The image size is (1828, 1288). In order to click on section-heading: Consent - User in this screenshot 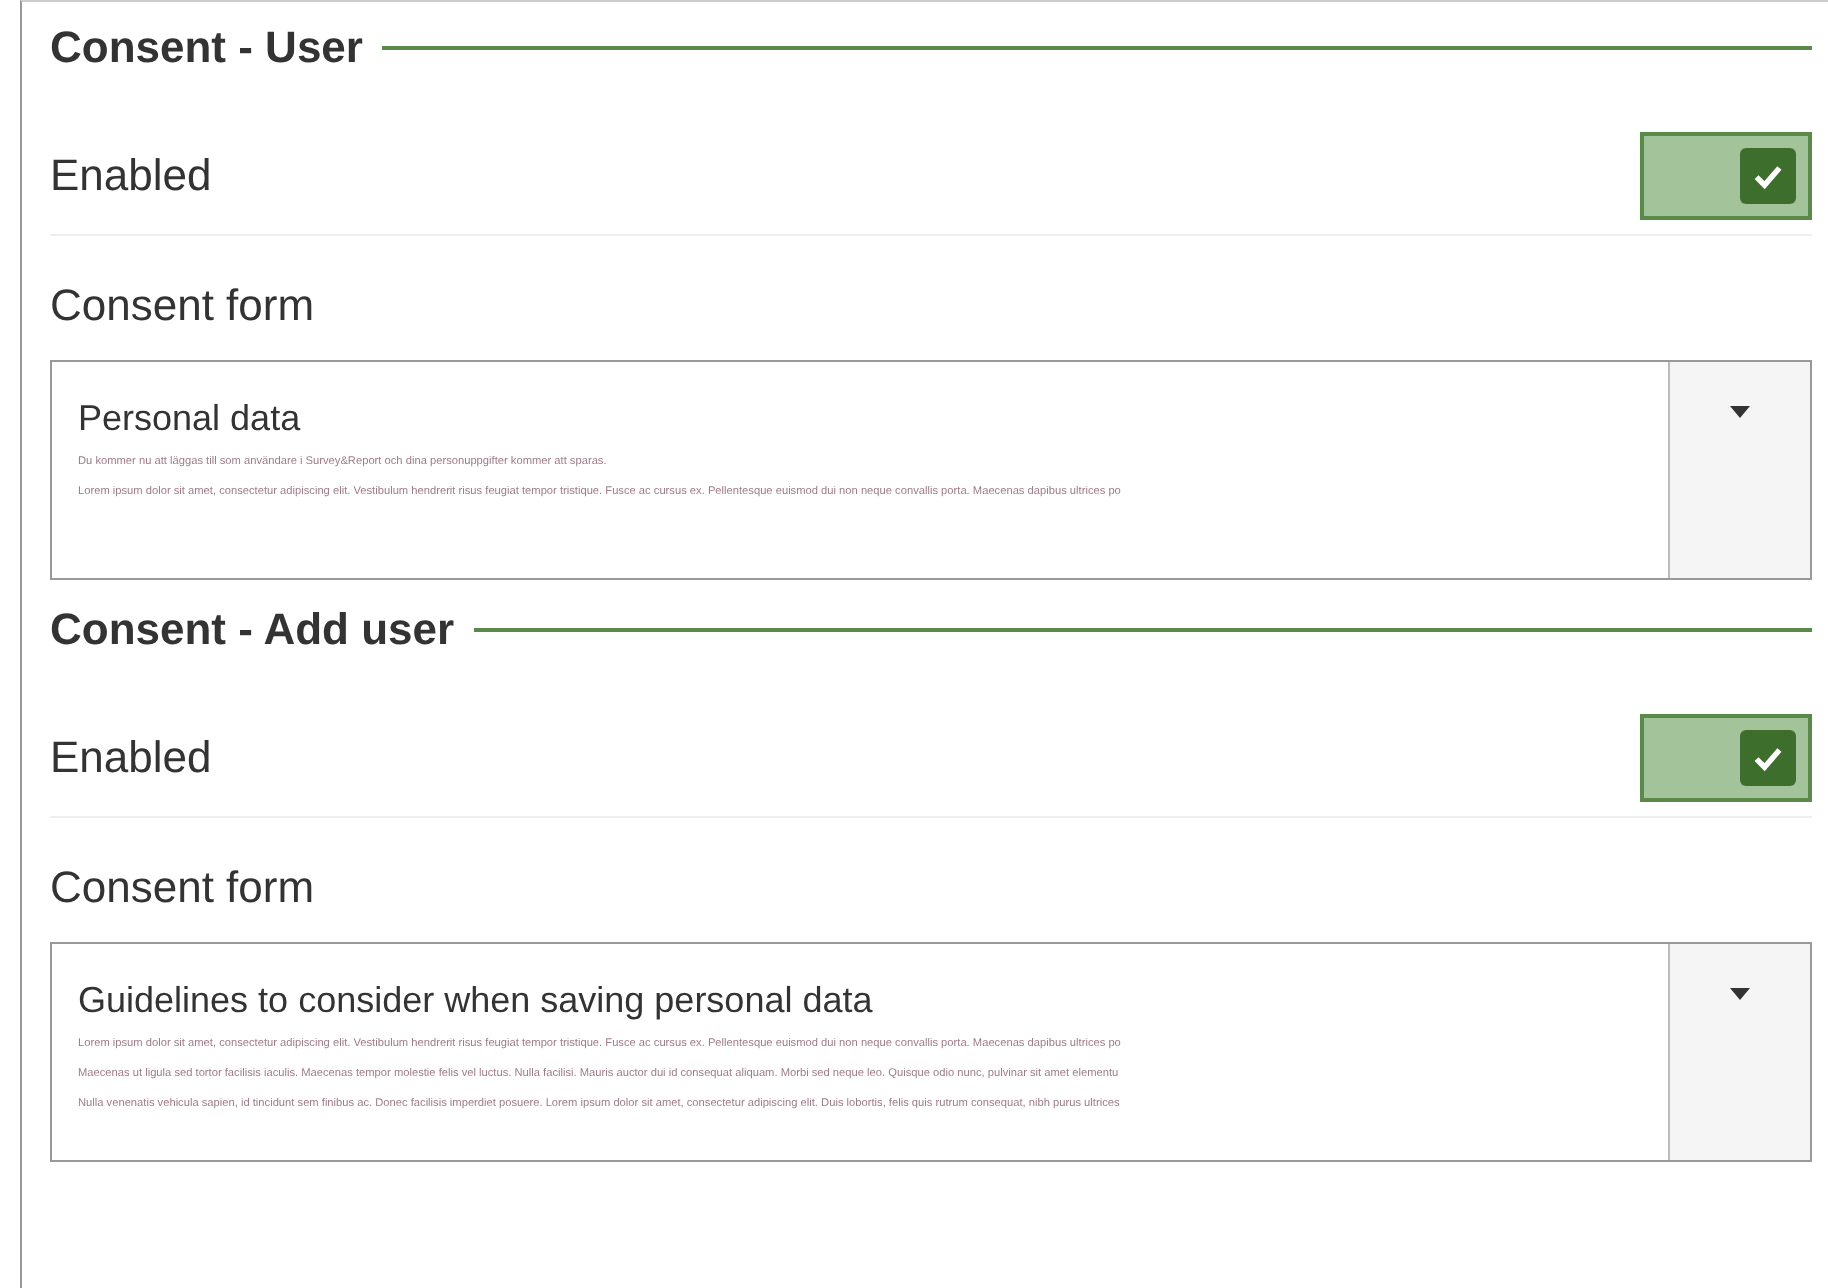, I will do `click(206, 48)`.